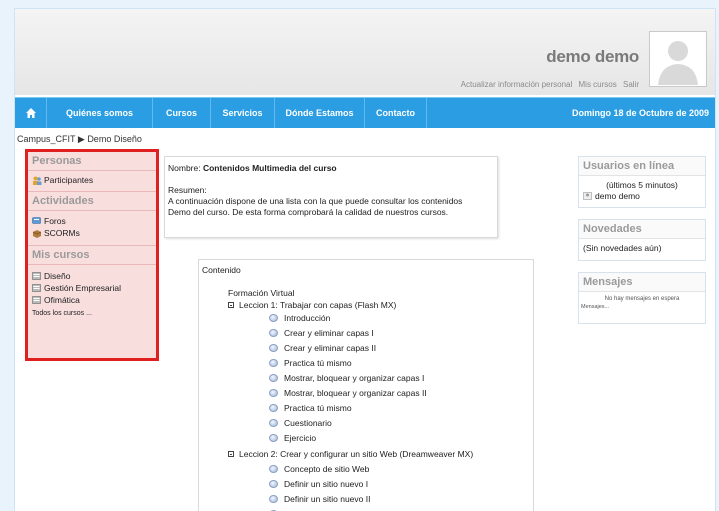 The image size is (719, 511). I want to click on username: demo demo, so click(592, 56).